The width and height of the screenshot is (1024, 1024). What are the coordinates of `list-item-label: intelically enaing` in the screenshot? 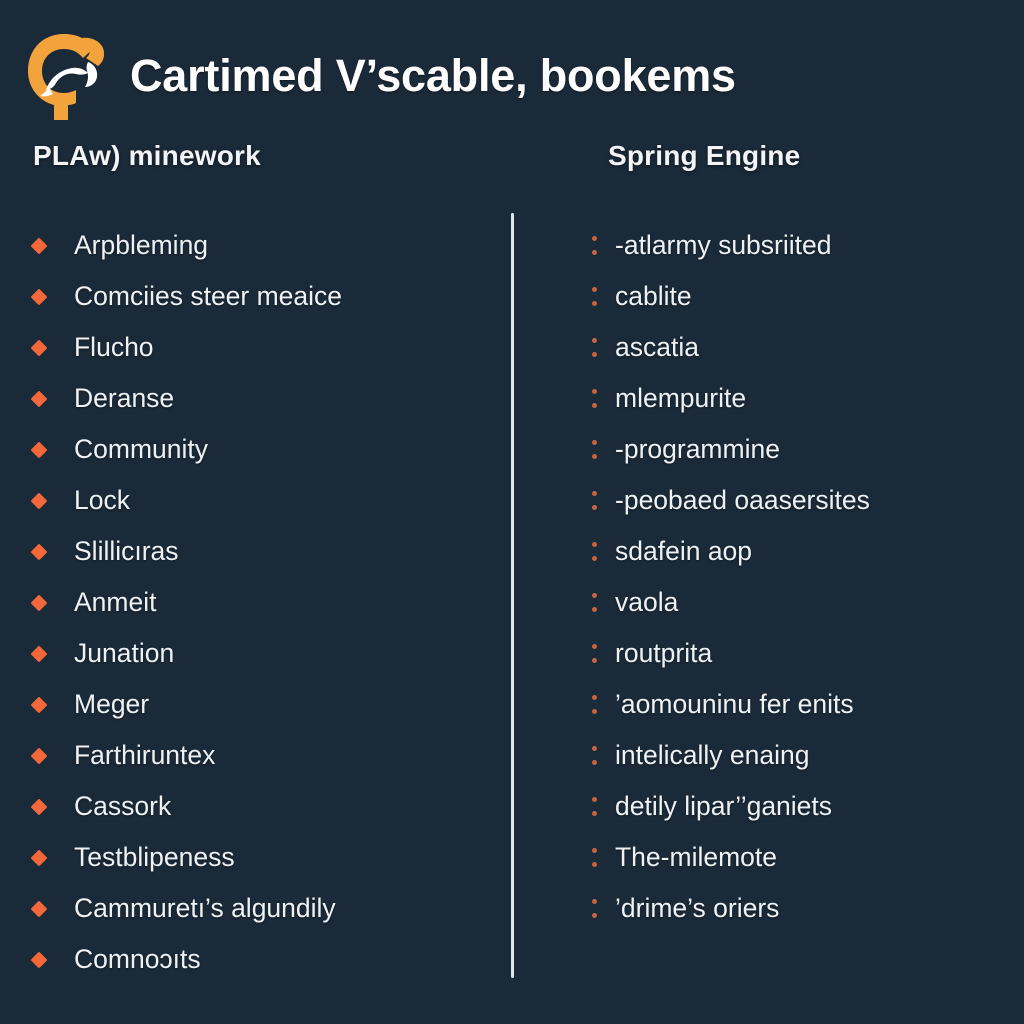 It's located at (712, 755).